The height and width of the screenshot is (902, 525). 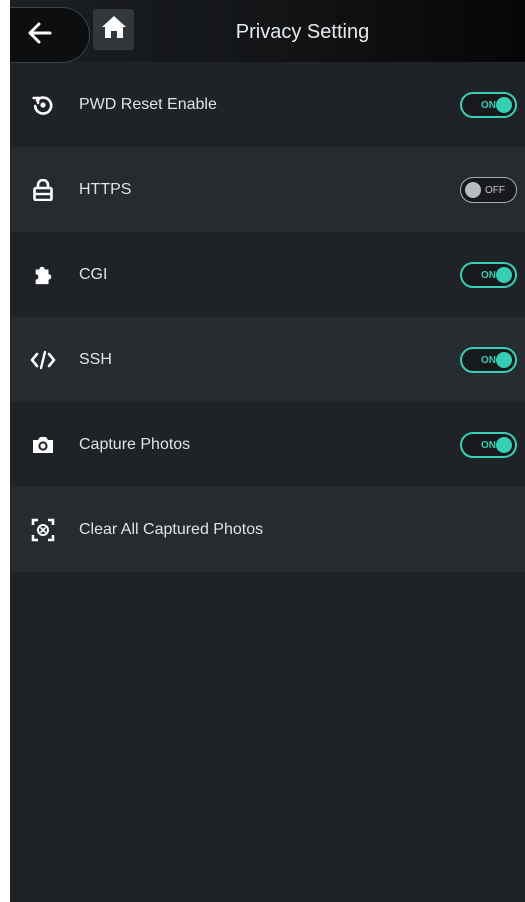 What do you see at coordinates (267, 359) in the screenshot?
I see `setting-row-ssh: SSH ON` at bounding box center [267, 359].